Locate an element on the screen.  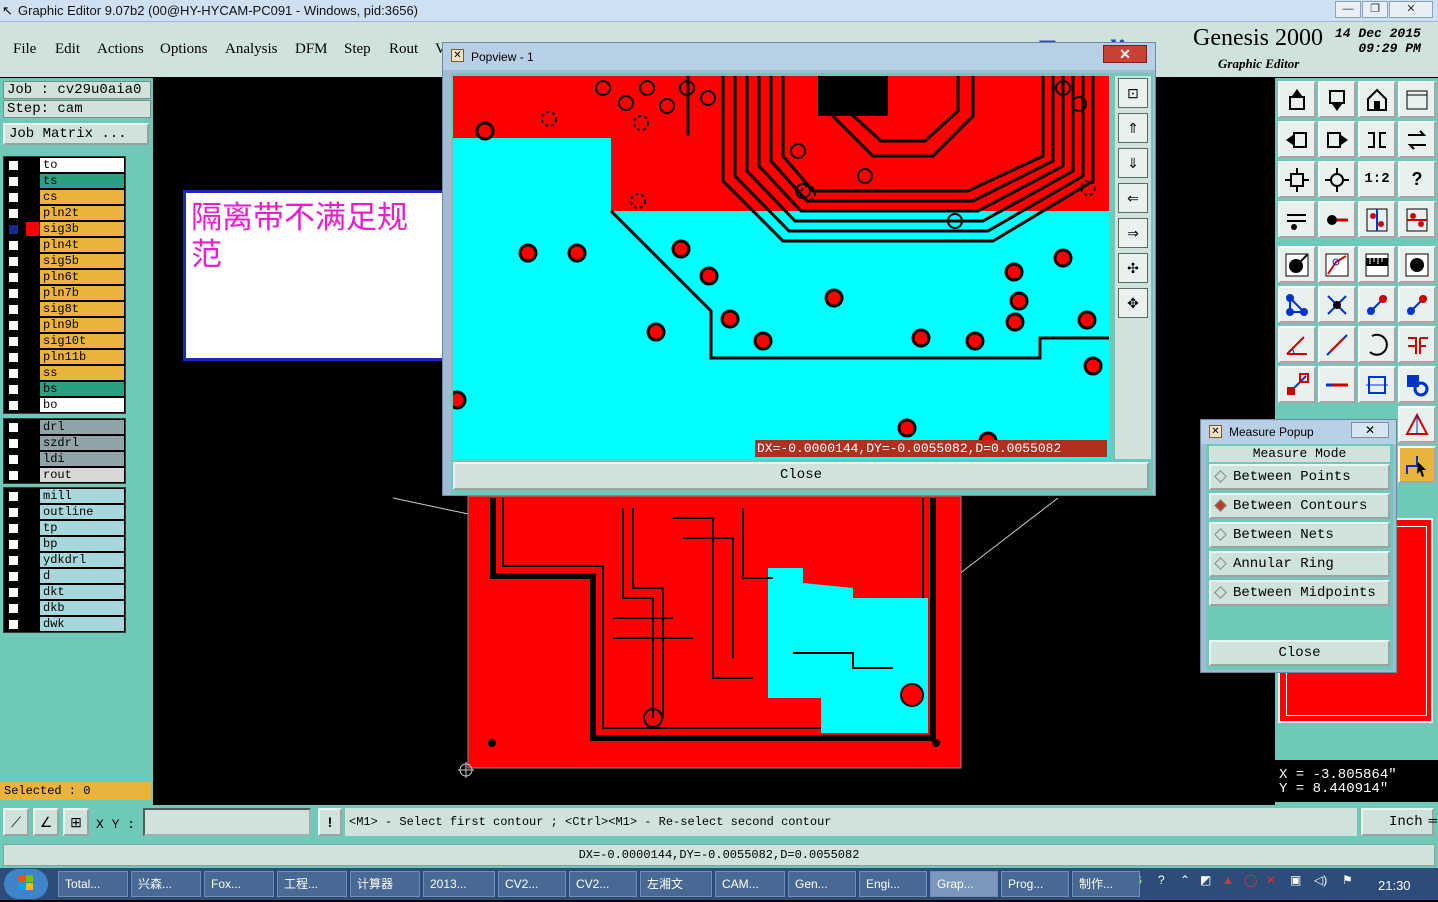
zoom-out-icon: ✥ is located at coordinates (1133, 303).